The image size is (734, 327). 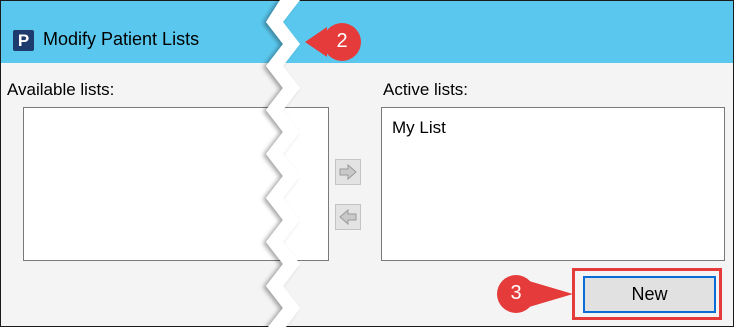 I want to click on arrow-right-icon, so click(x=348, y=172).